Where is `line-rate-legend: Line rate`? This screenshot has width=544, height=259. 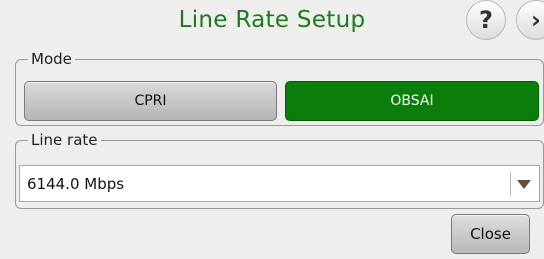
line-rate-legend: Line rate is located at coordinates (64, 140).